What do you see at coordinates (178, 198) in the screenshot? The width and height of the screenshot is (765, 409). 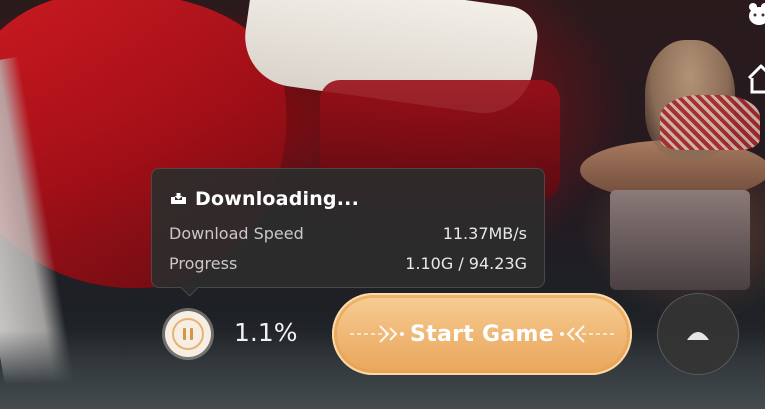 I see `download-tray-icon` at bounding box center [178, 198].